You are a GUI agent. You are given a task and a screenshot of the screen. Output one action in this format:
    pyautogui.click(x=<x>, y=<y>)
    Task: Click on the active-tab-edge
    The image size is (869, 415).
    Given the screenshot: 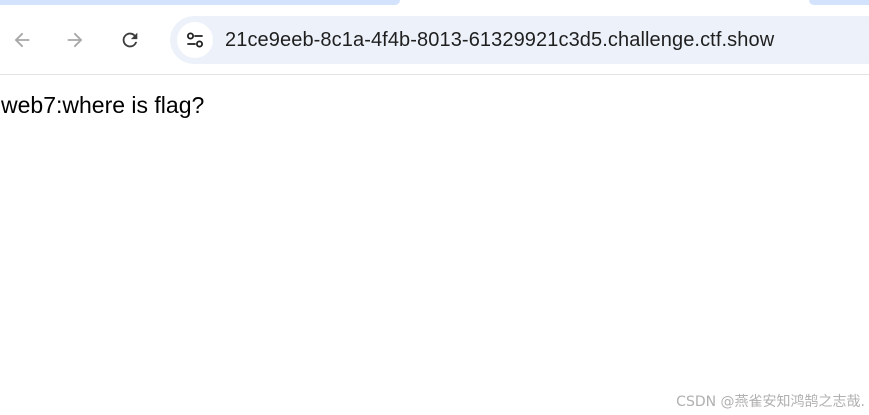 What is the action you would take?
    pyautogui.click(x=200, y=2)
    